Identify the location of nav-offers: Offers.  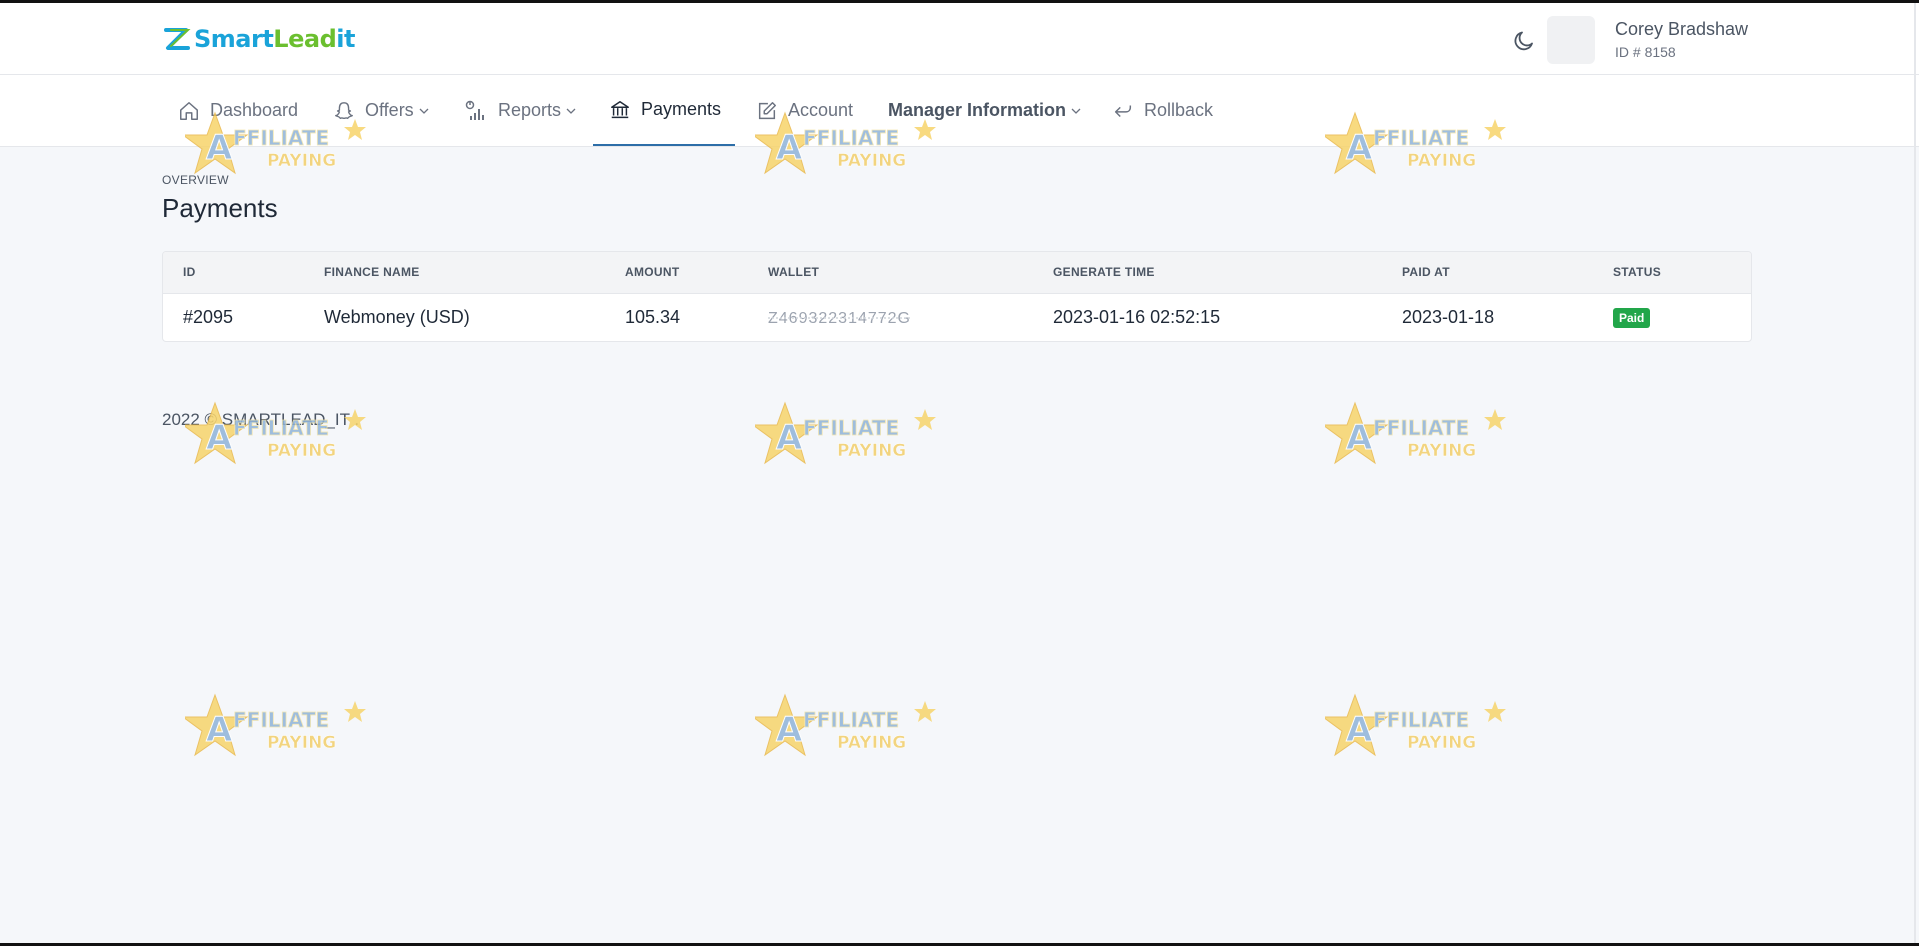
(381, 110).